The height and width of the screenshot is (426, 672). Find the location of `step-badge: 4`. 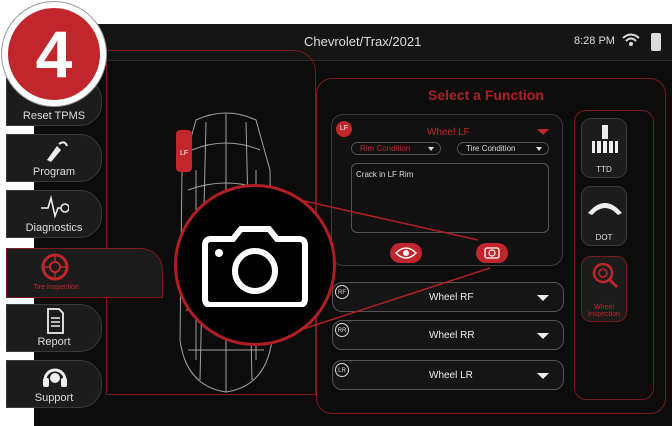

step-badge: 4 is located at coordinates (54, 54).